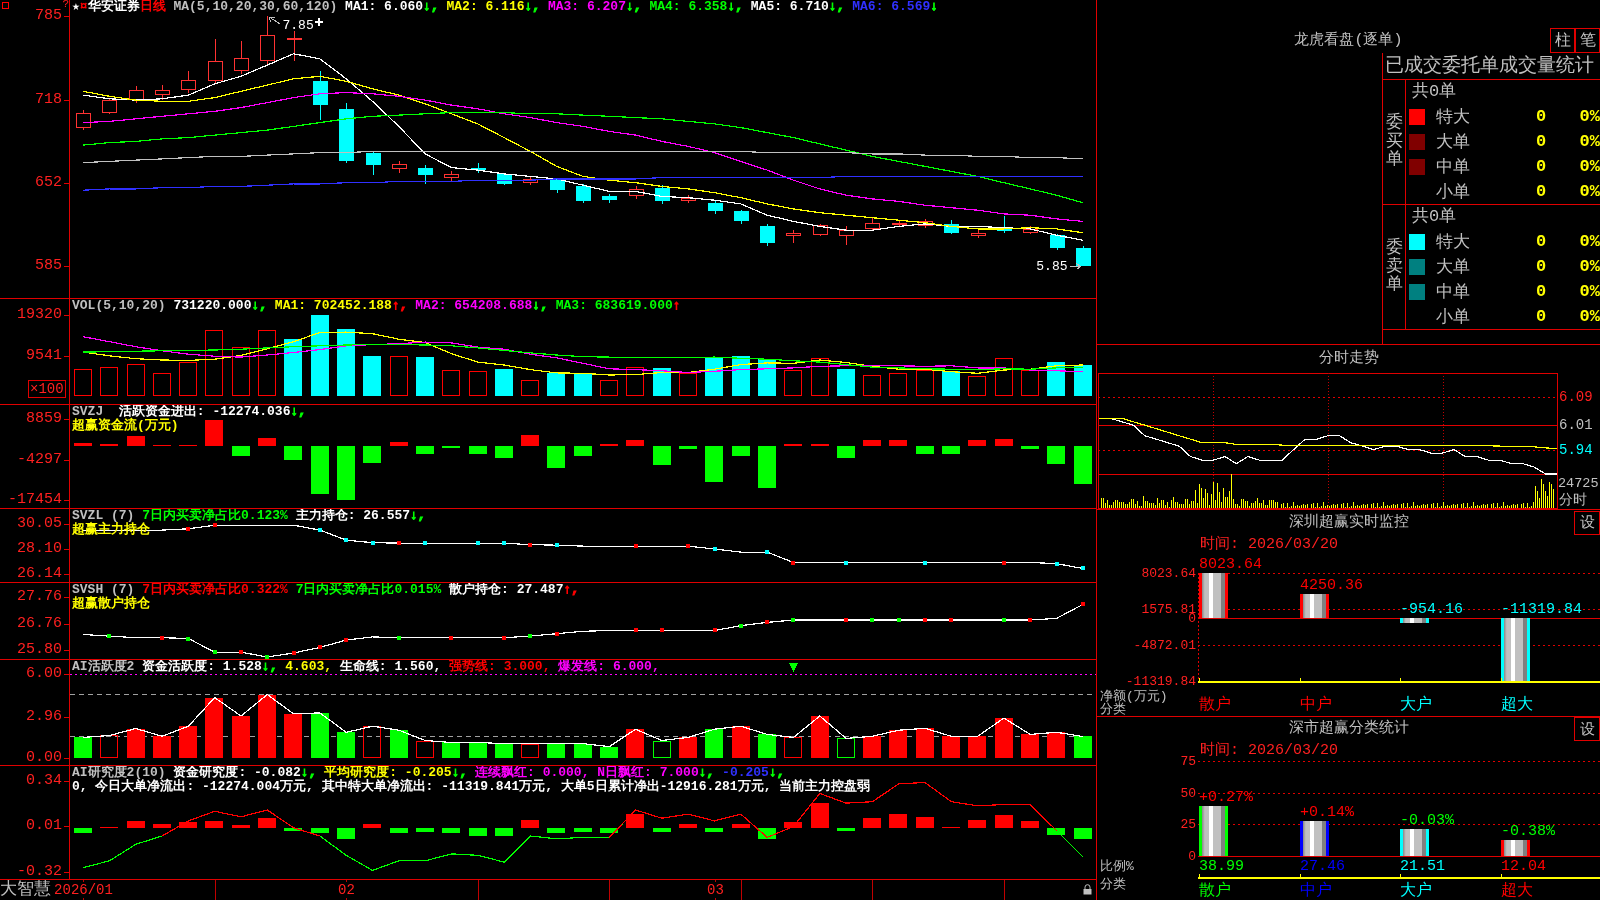  I want to click on axis-label: -4297, so click(39, 459).